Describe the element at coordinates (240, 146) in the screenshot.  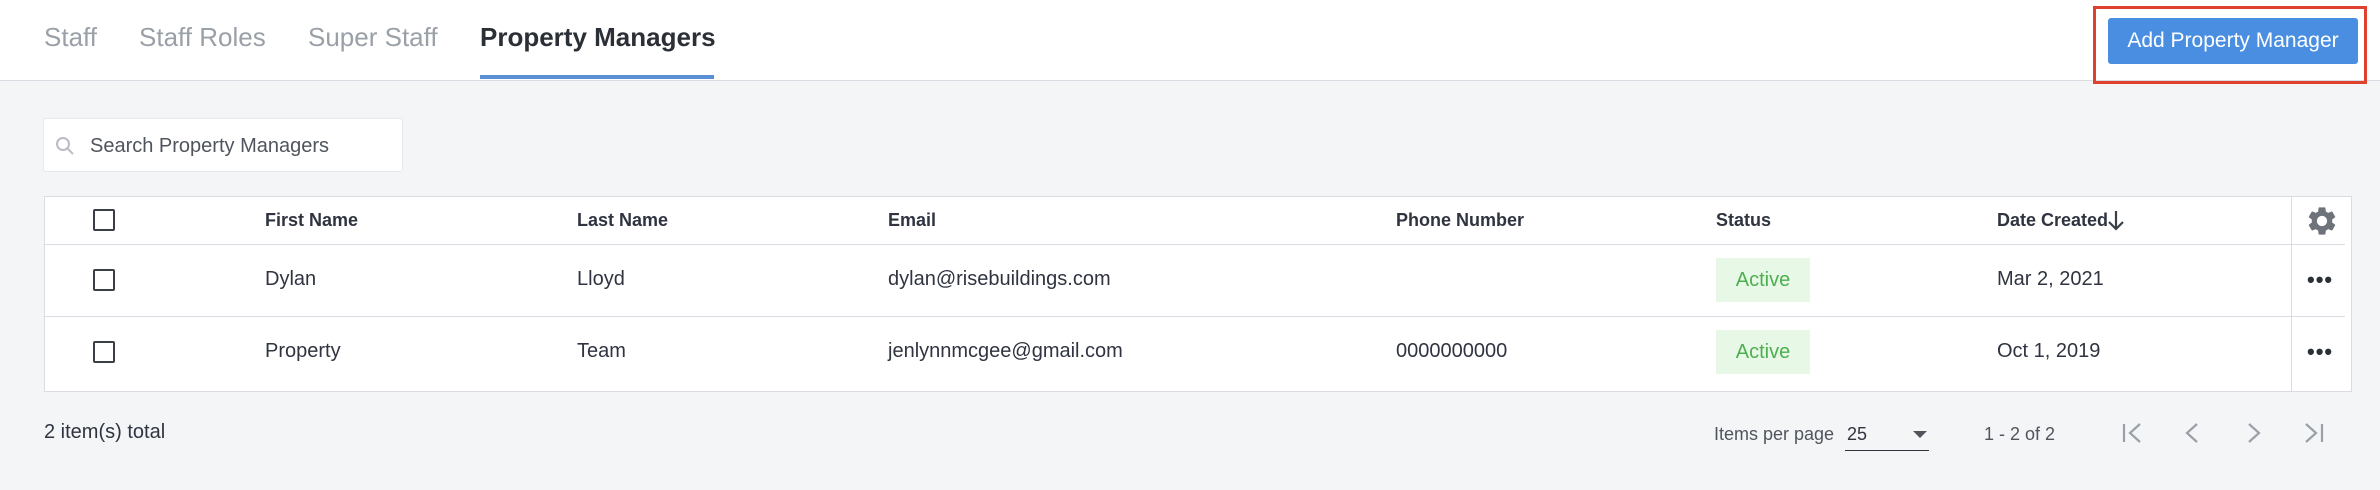
I see `search-input` at that location.